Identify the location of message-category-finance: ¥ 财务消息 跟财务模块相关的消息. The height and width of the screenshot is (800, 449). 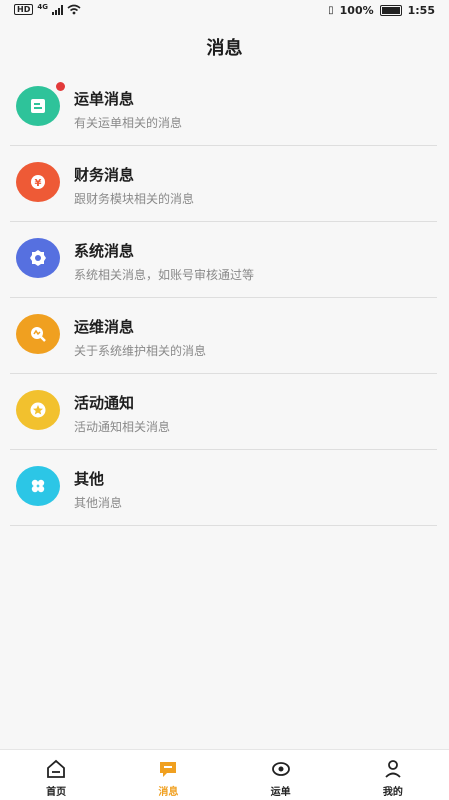
(223, 184).